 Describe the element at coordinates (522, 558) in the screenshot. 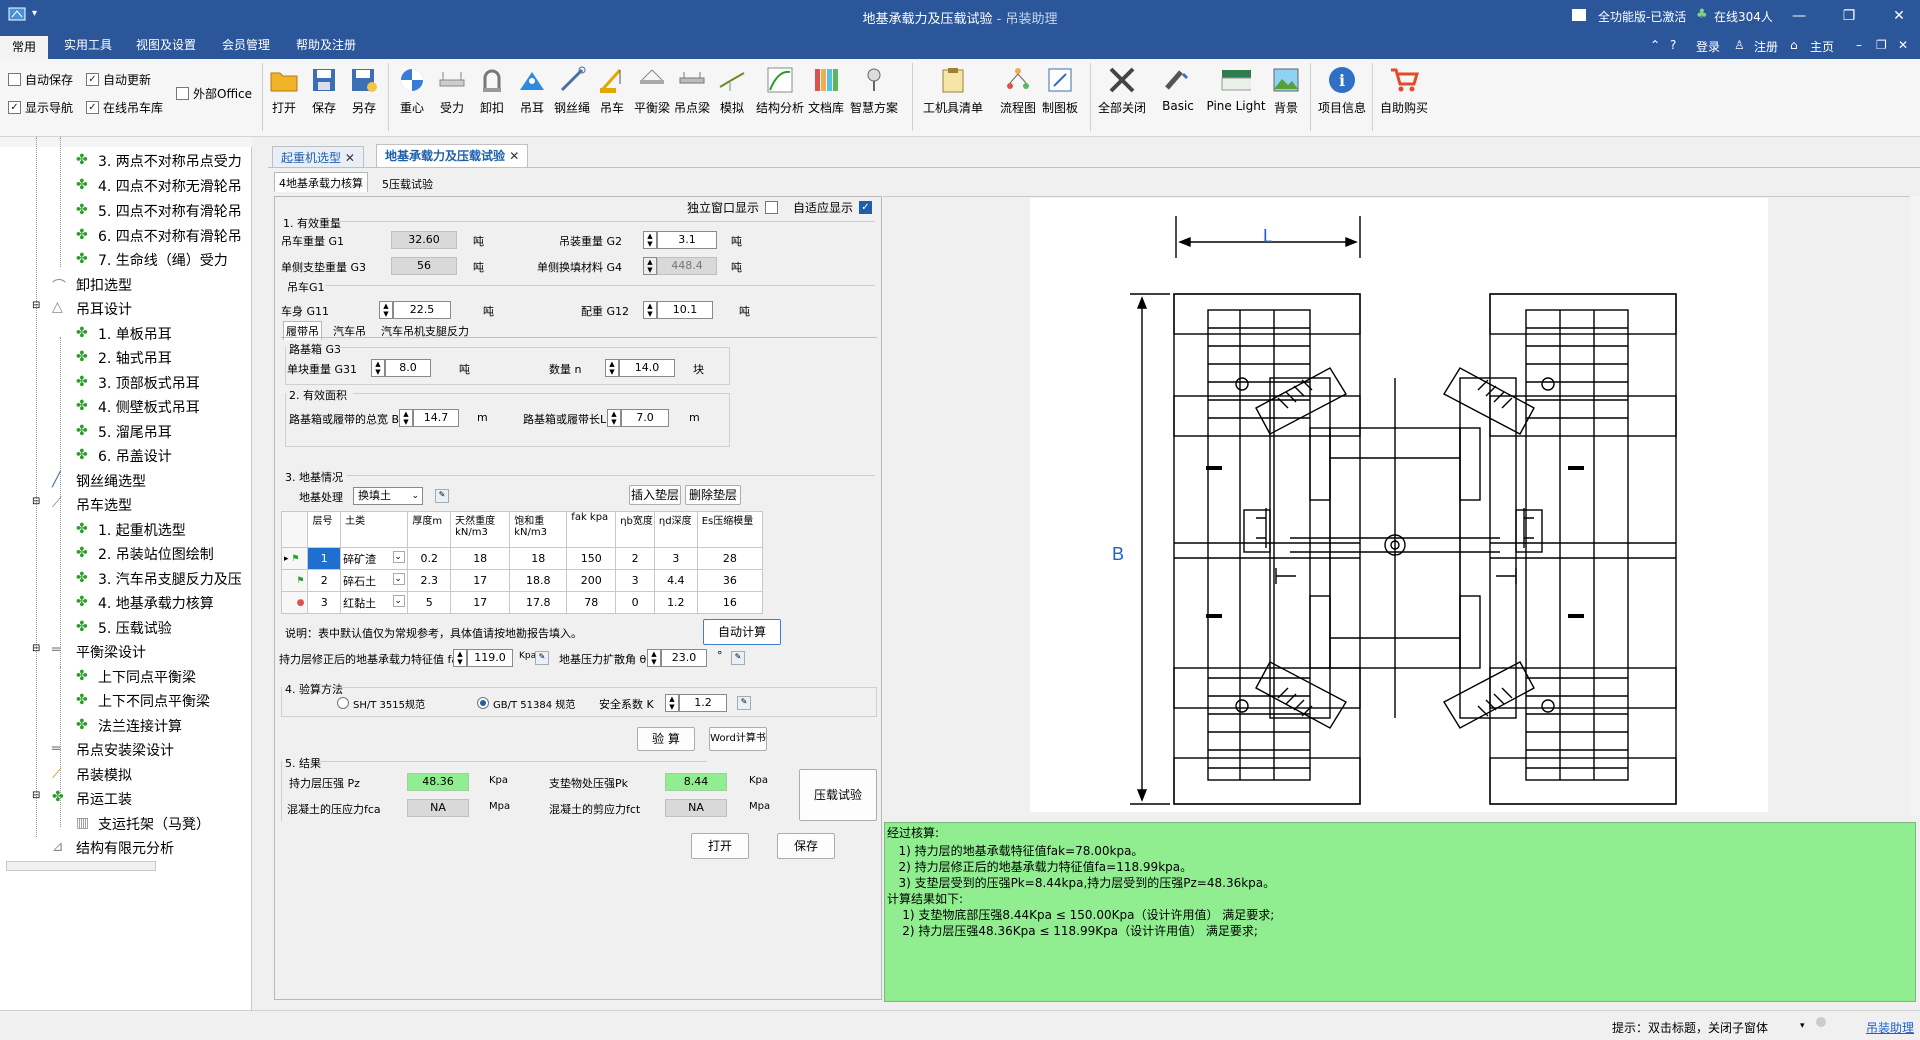

I see `table-row: ▸ ⚑ 1 碎矿渣 ⌄ 0.2 18 18 150 2 3 28` at that location.